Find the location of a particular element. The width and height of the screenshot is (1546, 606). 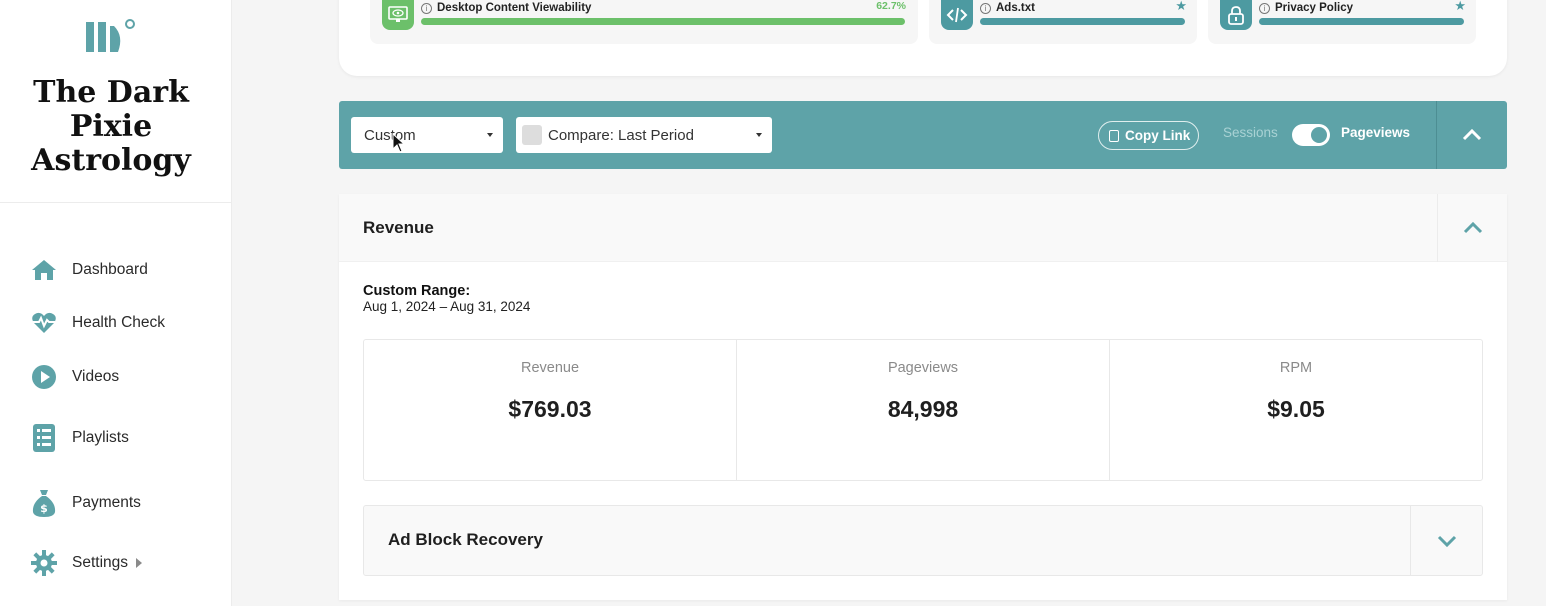

sidebar-item-settings: Settings is located at coordinates (86, 563).